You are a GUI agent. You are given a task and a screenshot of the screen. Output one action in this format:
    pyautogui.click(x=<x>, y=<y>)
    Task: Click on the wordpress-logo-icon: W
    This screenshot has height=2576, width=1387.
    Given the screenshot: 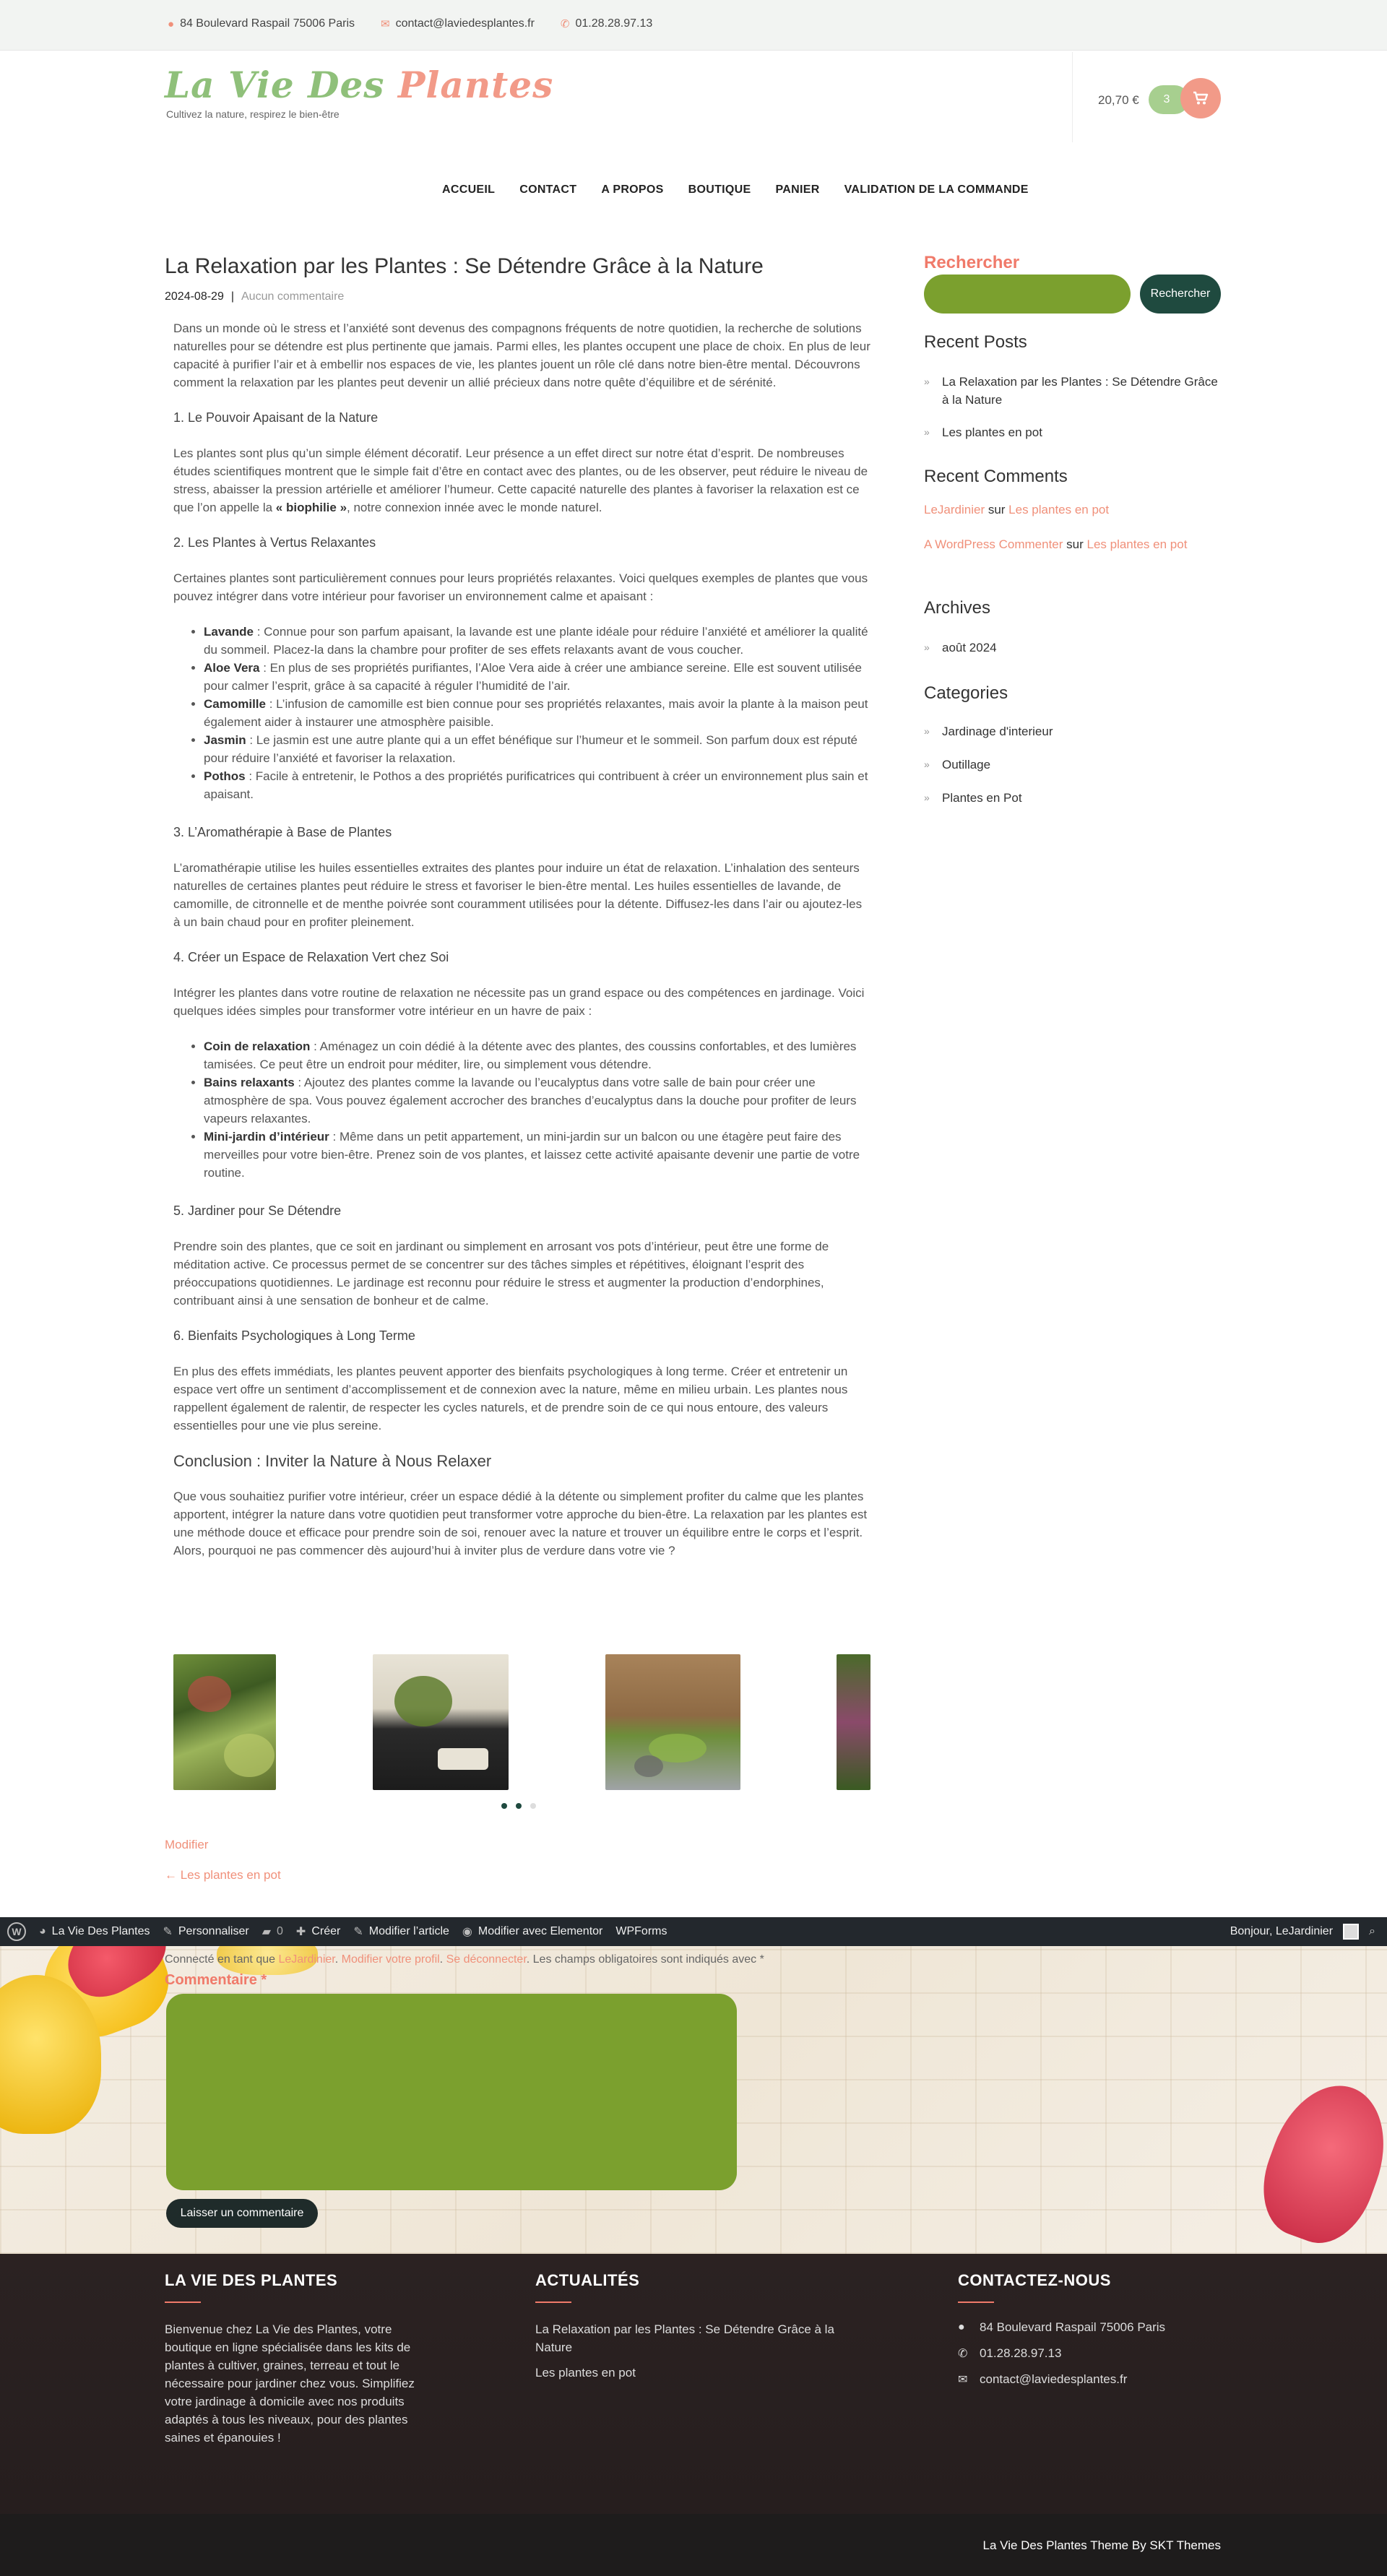 What is the action you would take?
    pyautogui.click(x=16, y=1931)
    